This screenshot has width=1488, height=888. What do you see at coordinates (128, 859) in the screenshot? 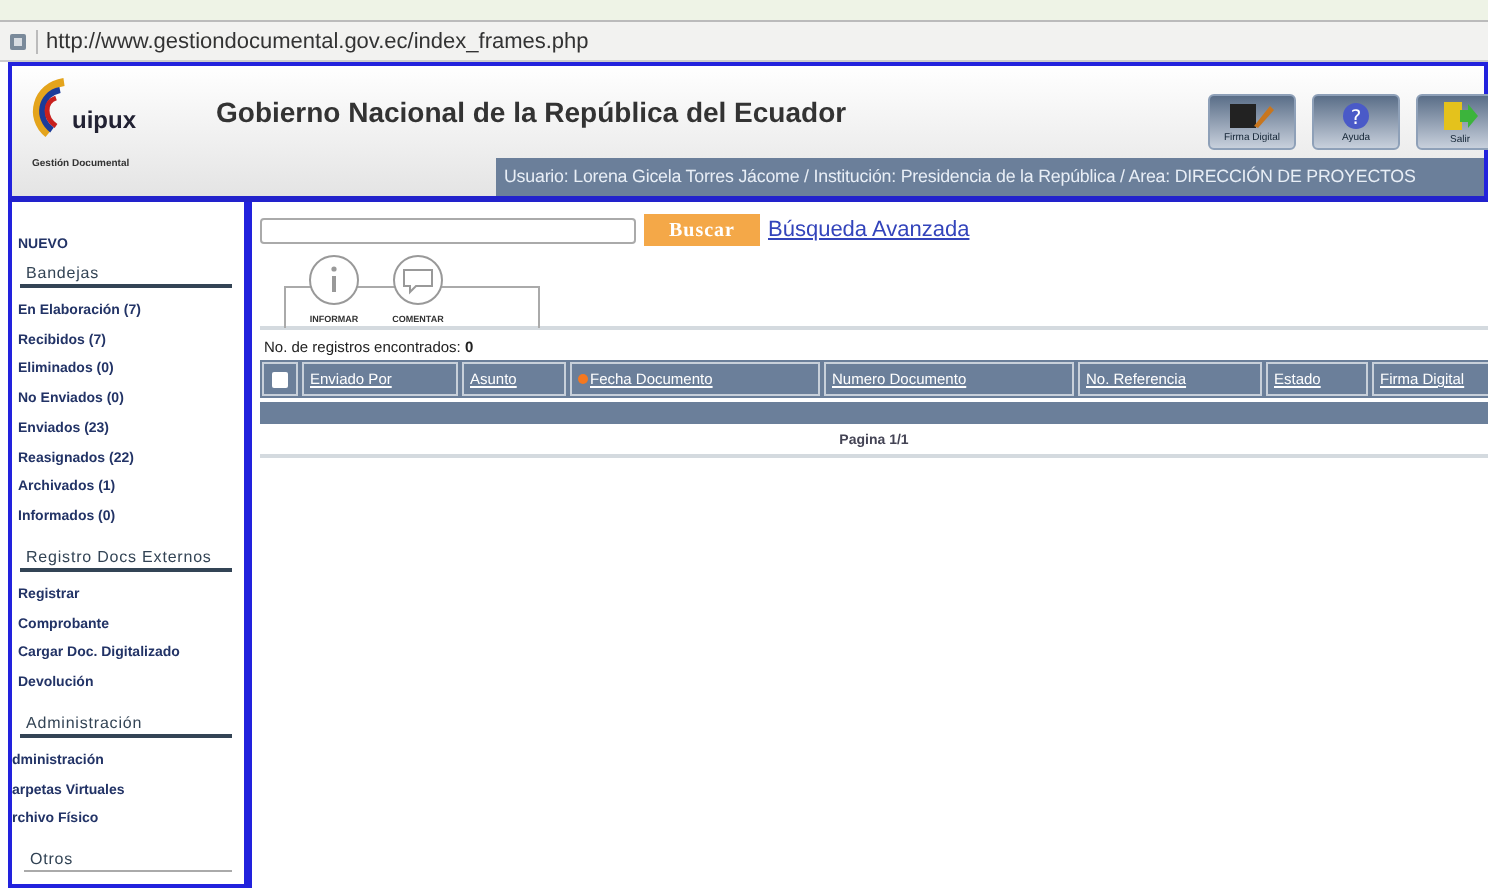
I see `section-header: Otros` at bounding box center [128, 859].